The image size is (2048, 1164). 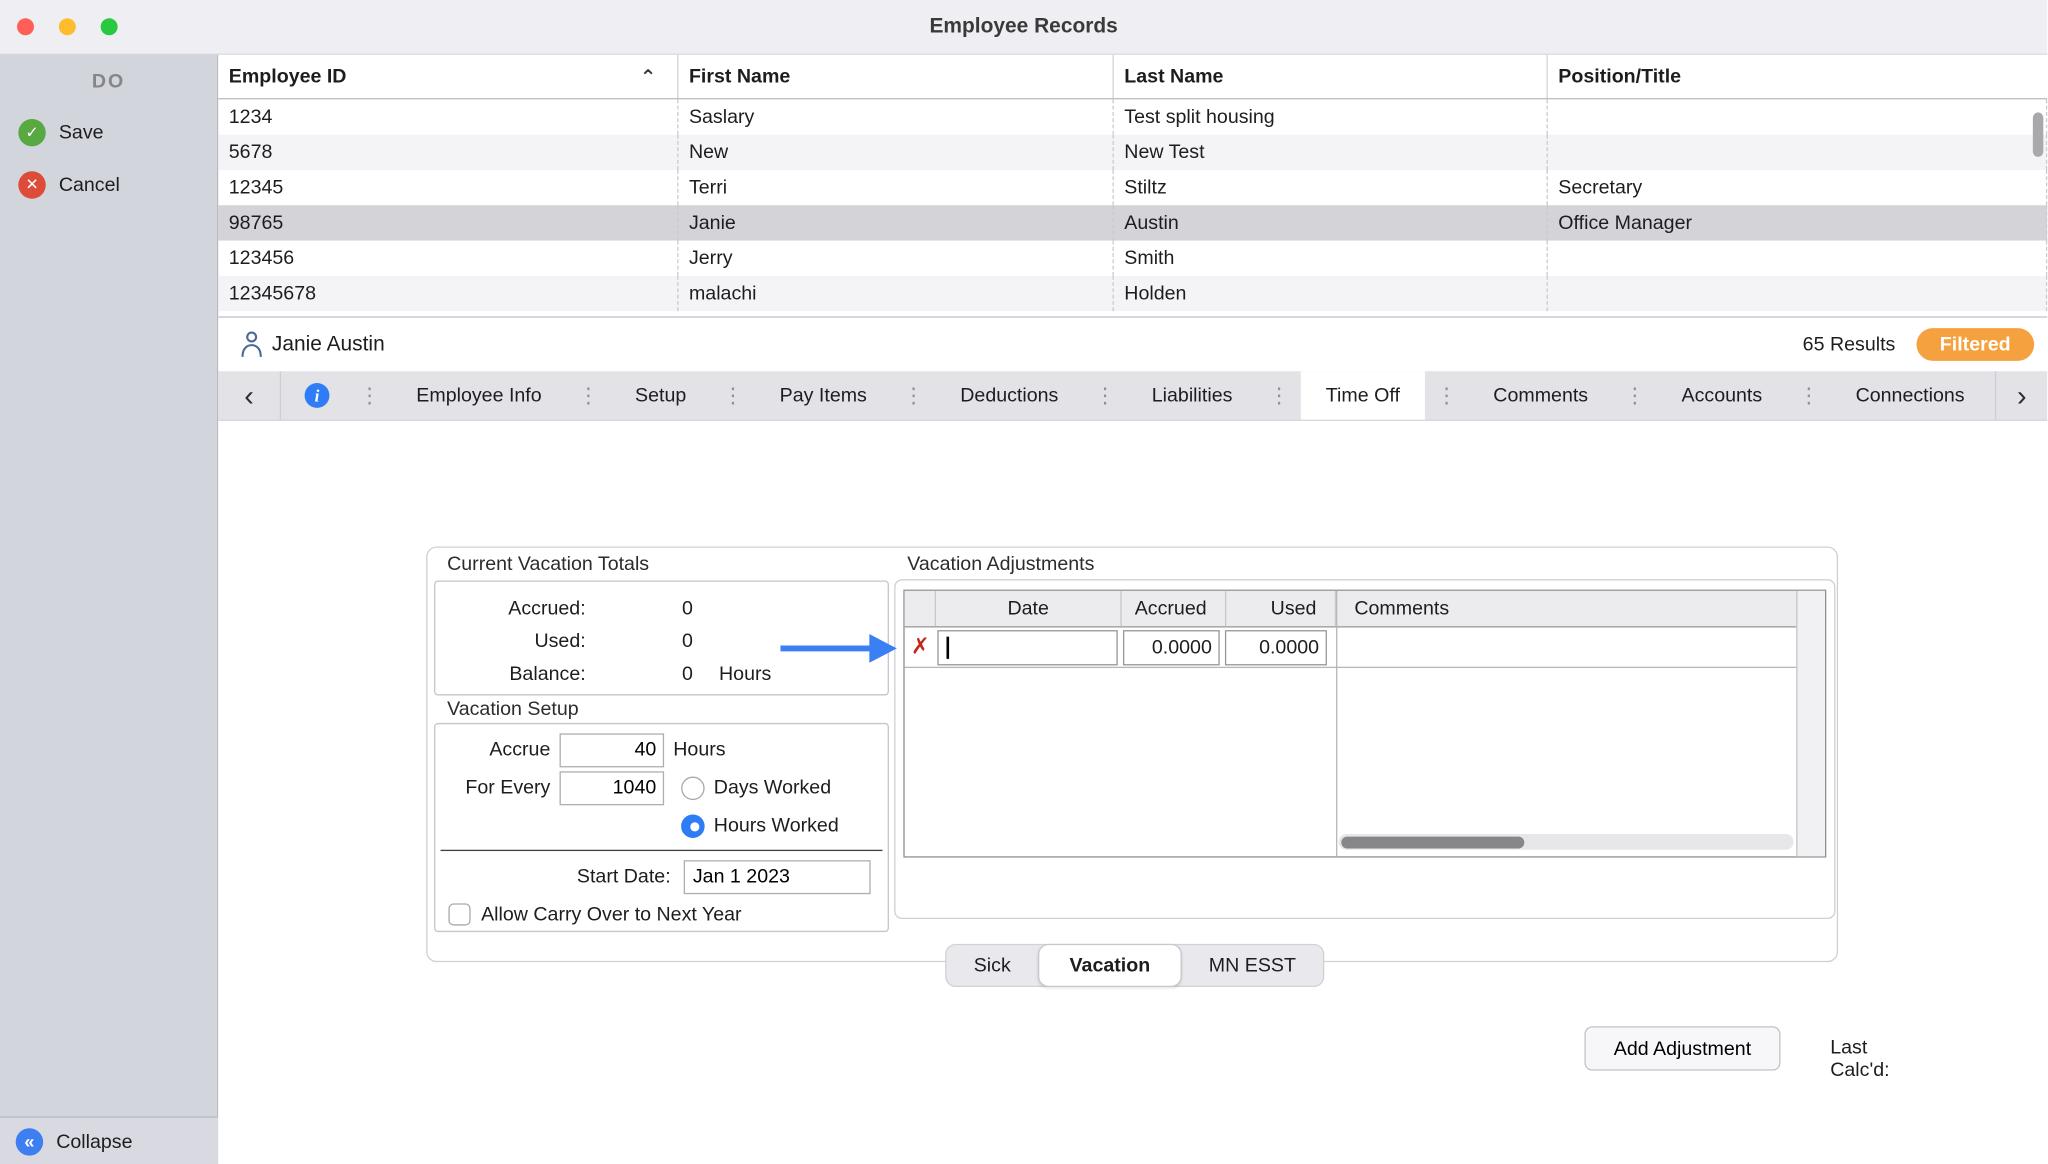 I want to click on tab-employee-info: Employee Info, so click(x=478, y=395).